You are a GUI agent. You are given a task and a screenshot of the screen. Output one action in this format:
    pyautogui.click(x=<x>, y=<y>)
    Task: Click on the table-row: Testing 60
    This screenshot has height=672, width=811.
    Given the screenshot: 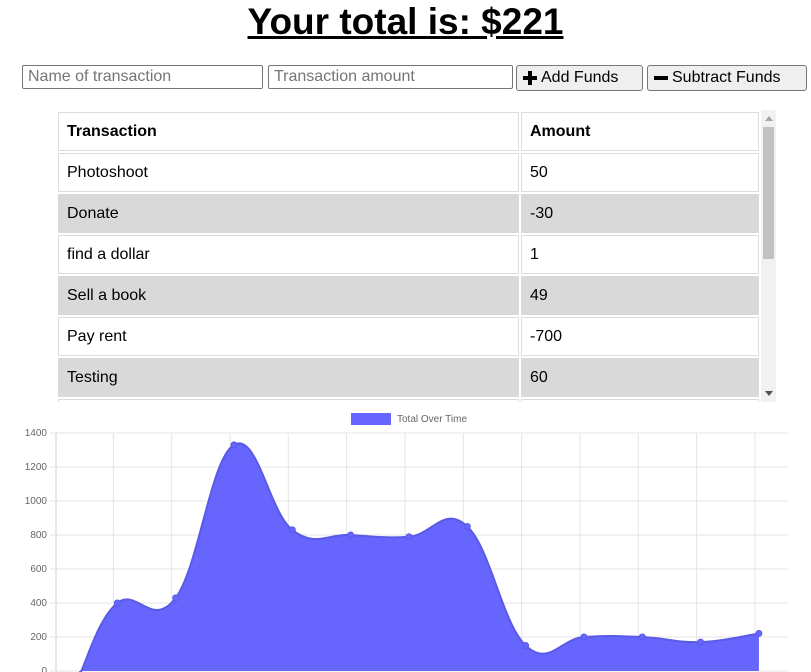 What is the action you would take?
    pyautogui.click(x=408, y=377)
    